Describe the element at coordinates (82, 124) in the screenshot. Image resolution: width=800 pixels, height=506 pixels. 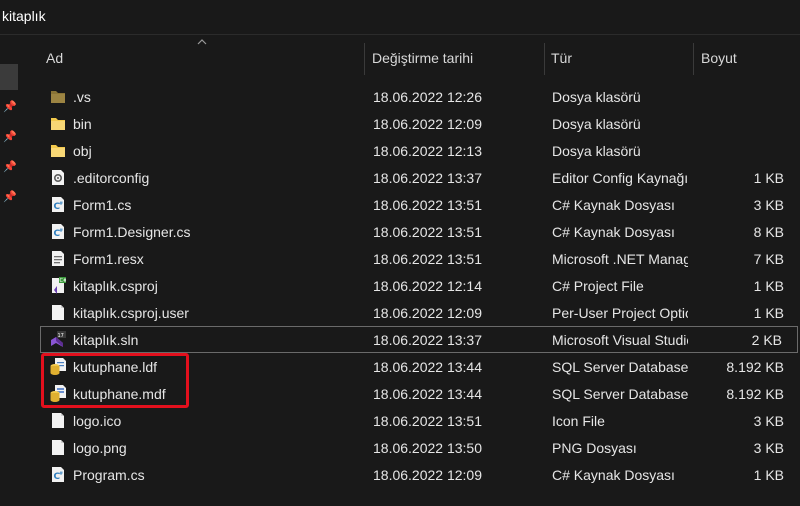
I see `file-name: bin` at that location.